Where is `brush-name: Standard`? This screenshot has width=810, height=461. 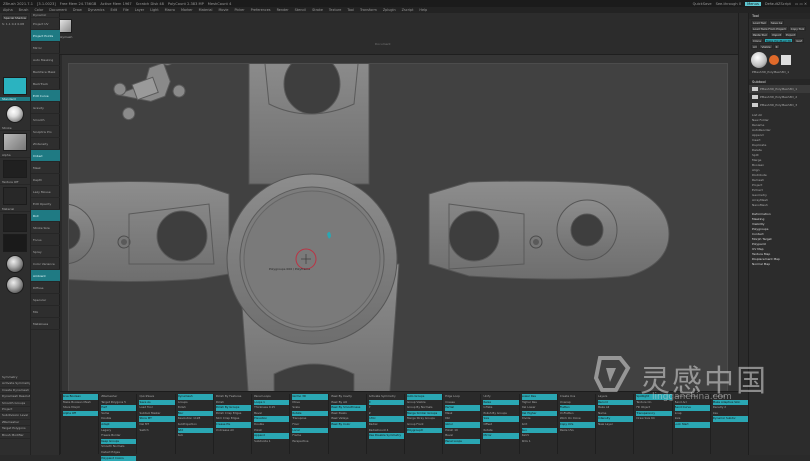
brush-name: Standard is located at coordinates (15, 99).